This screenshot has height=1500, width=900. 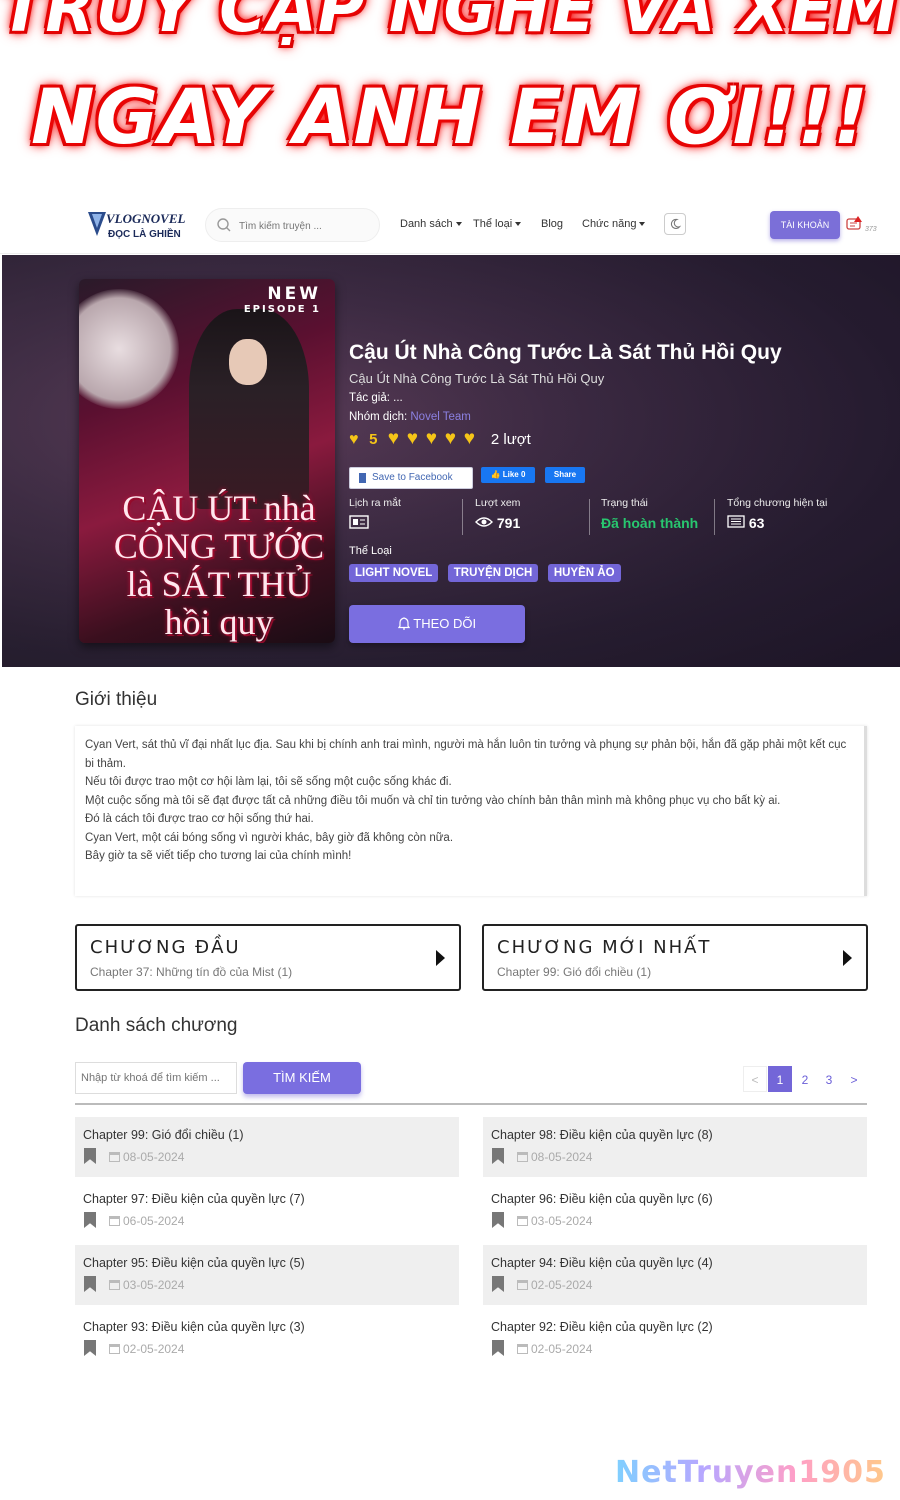 I want to click on chapter-name: Chapter 97: Điều kiện của quyền lực (7), so click(x=194, y=1199).